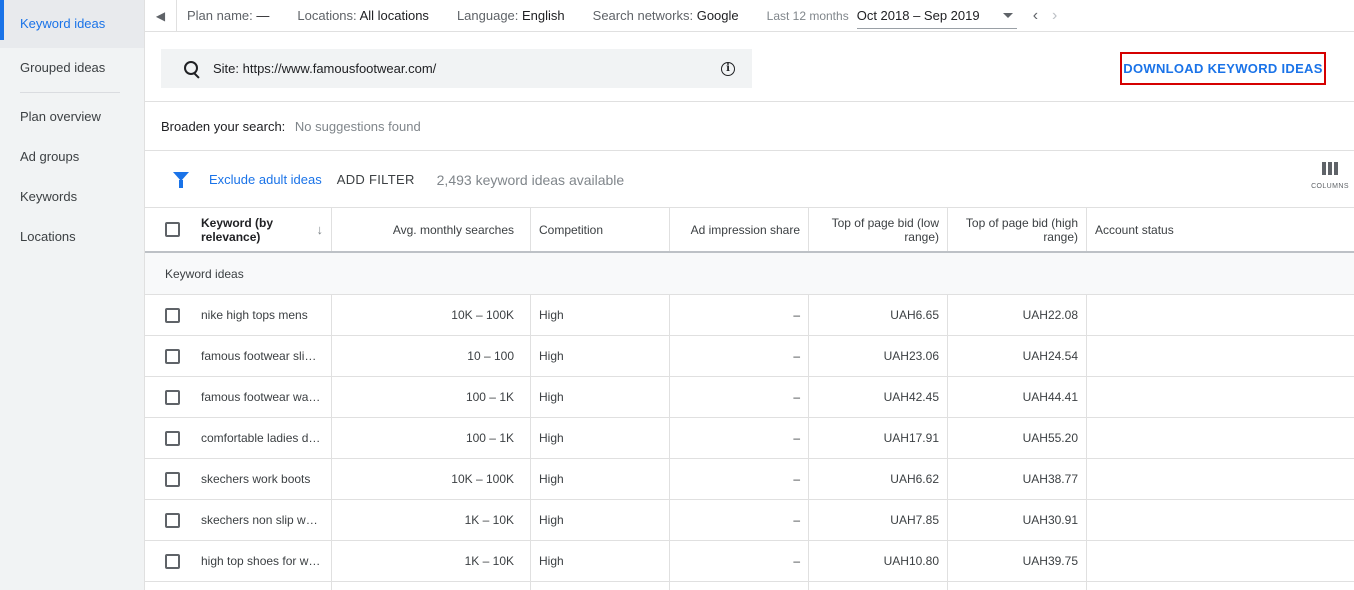  I want to click on add-filter-button: ADD FILTER, so click(376, 179).